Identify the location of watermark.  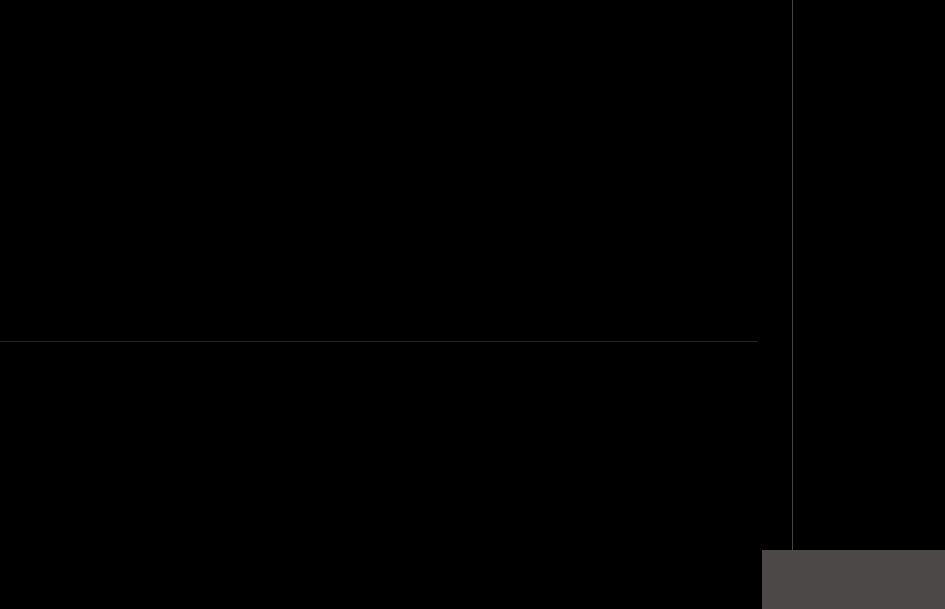
(853, 579).